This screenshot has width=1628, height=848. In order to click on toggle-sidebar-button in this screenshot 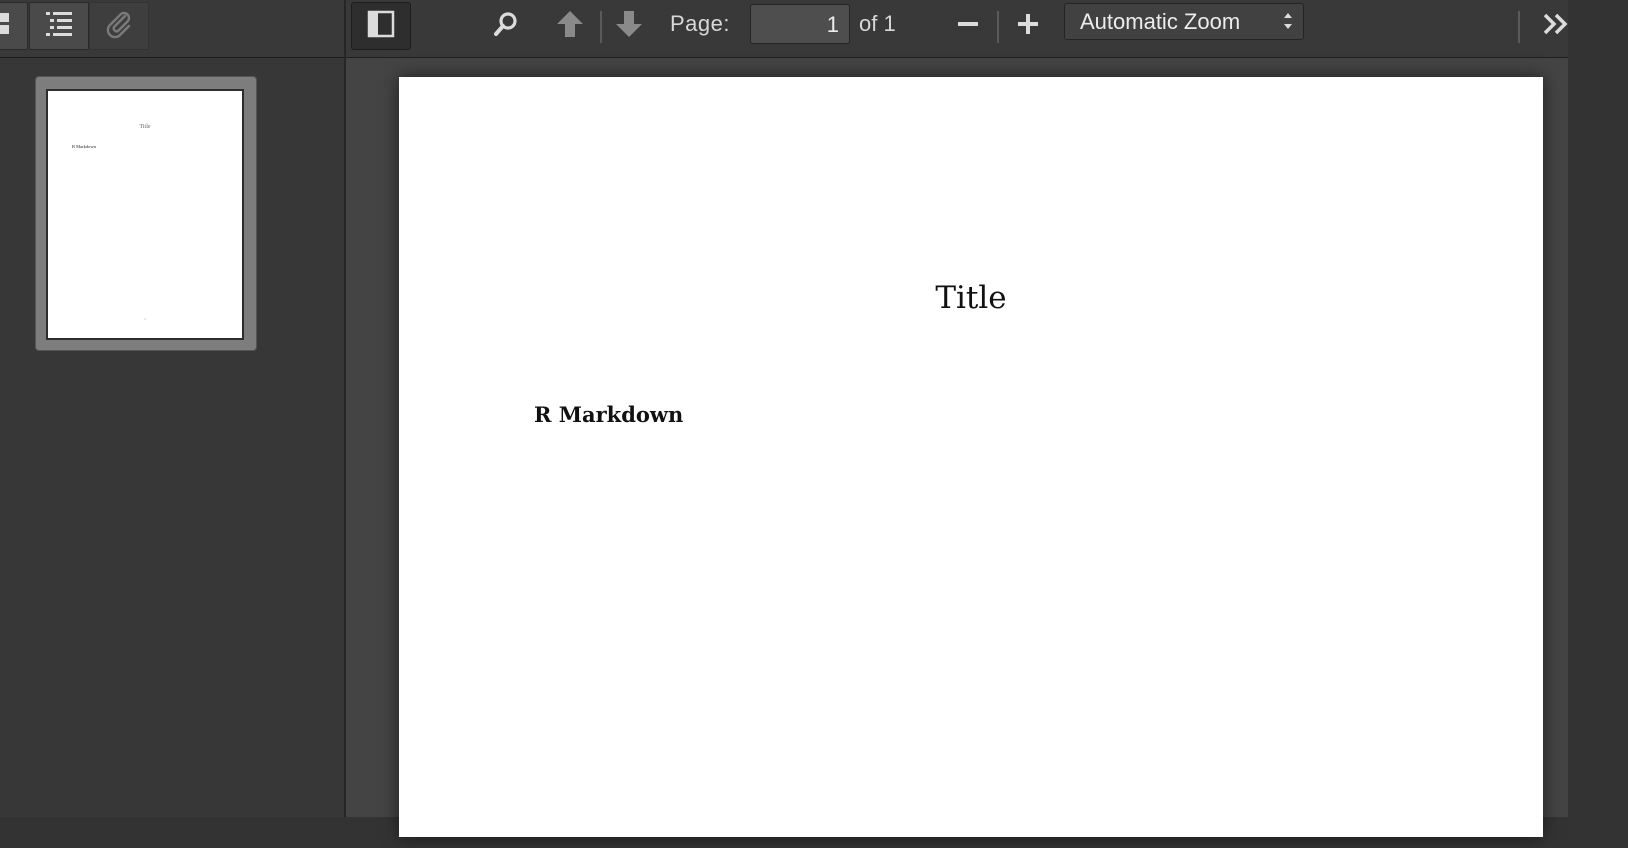, I will do `click(381, 26)`.